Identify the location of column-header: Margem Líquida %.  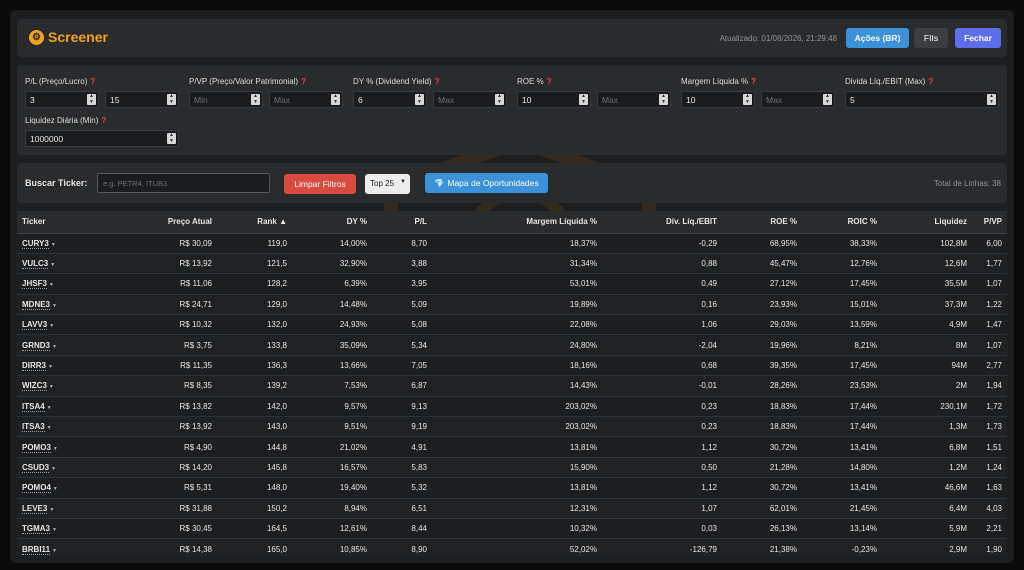
(517, 222).